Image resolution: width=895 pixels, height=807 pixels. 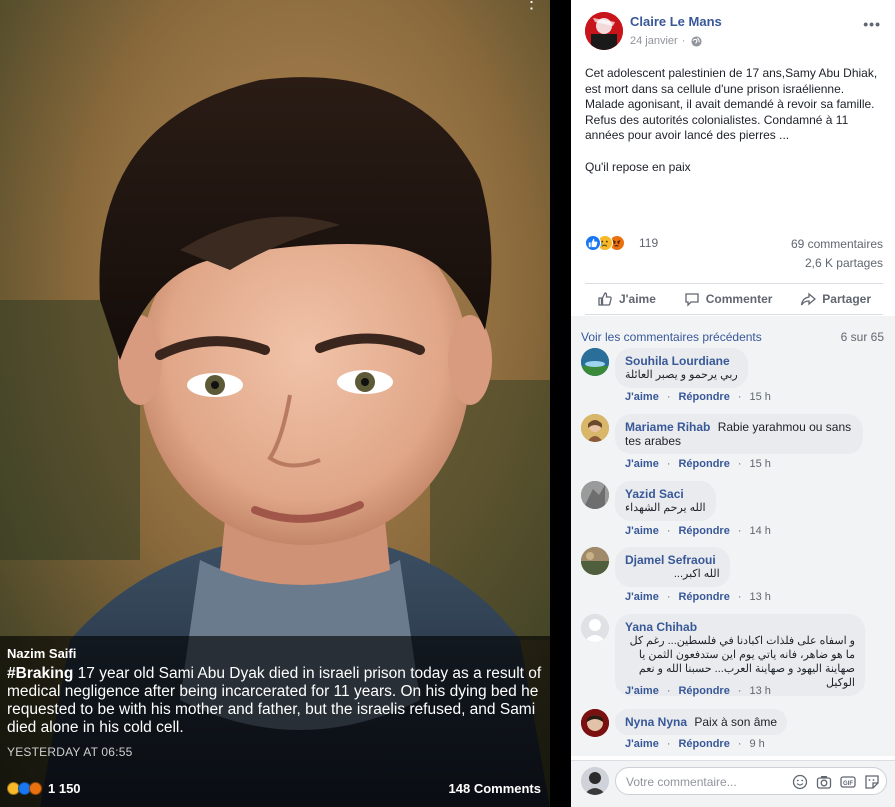 I want to click on post-closing: Qu'il repose en paix, so click(x=638, y=166).